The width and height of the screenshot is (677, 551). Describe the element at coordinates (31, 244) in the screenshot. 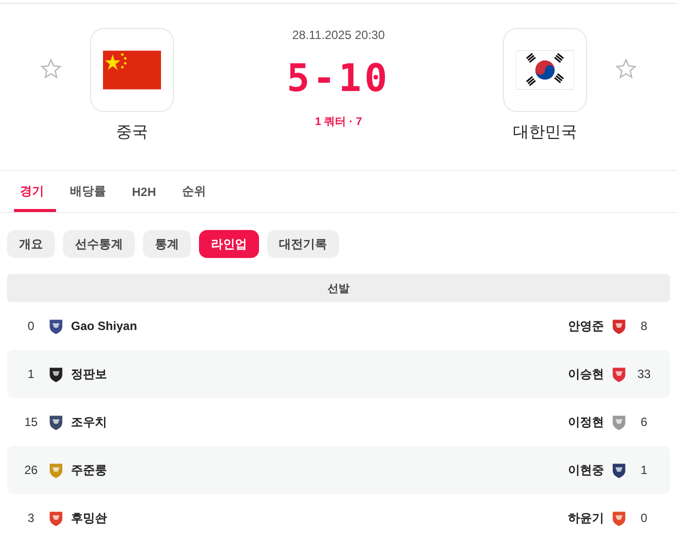

I see `filter-chip: 개요` at that location.